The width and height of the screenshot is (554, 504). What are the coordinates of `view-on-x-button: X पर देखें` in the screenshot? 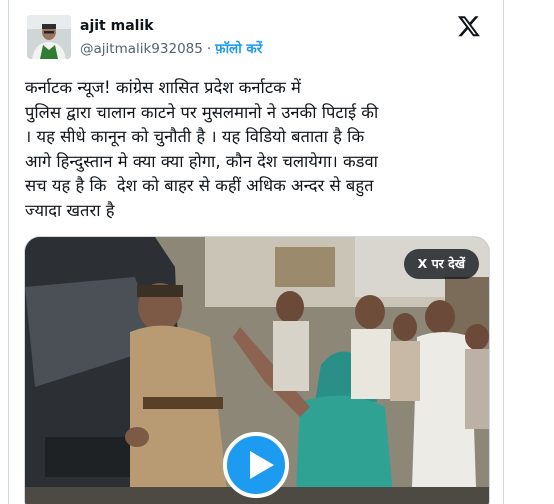 It's located at (441, 264).